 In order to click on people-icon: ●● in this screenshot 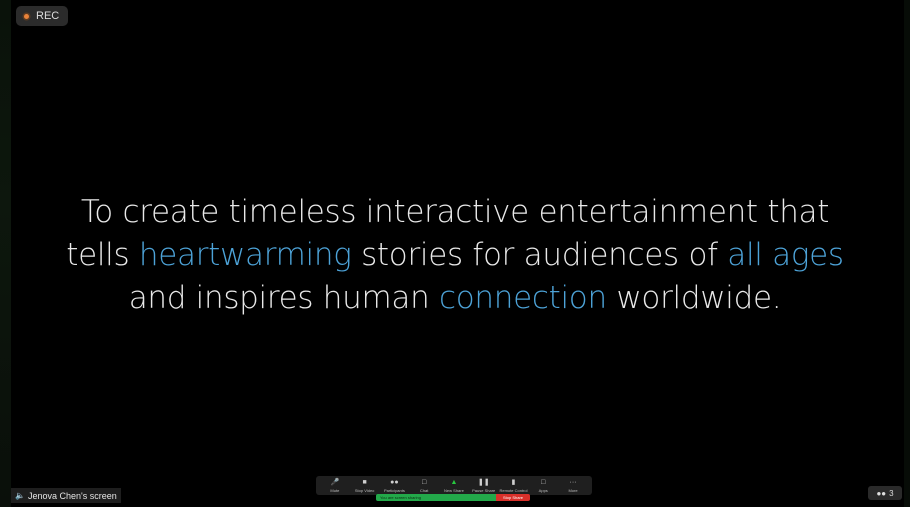, I will do `click(881, 493)`.